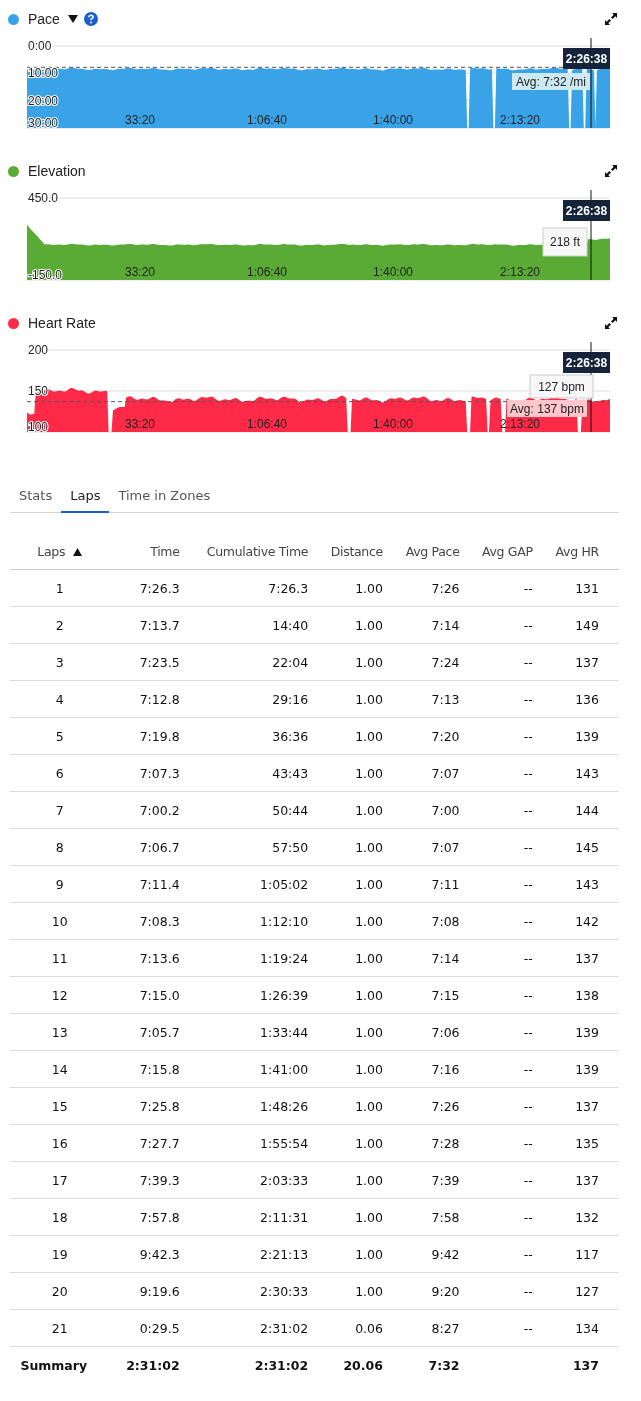  I want to click on table-cell: 9:20, so click(429, 1291).